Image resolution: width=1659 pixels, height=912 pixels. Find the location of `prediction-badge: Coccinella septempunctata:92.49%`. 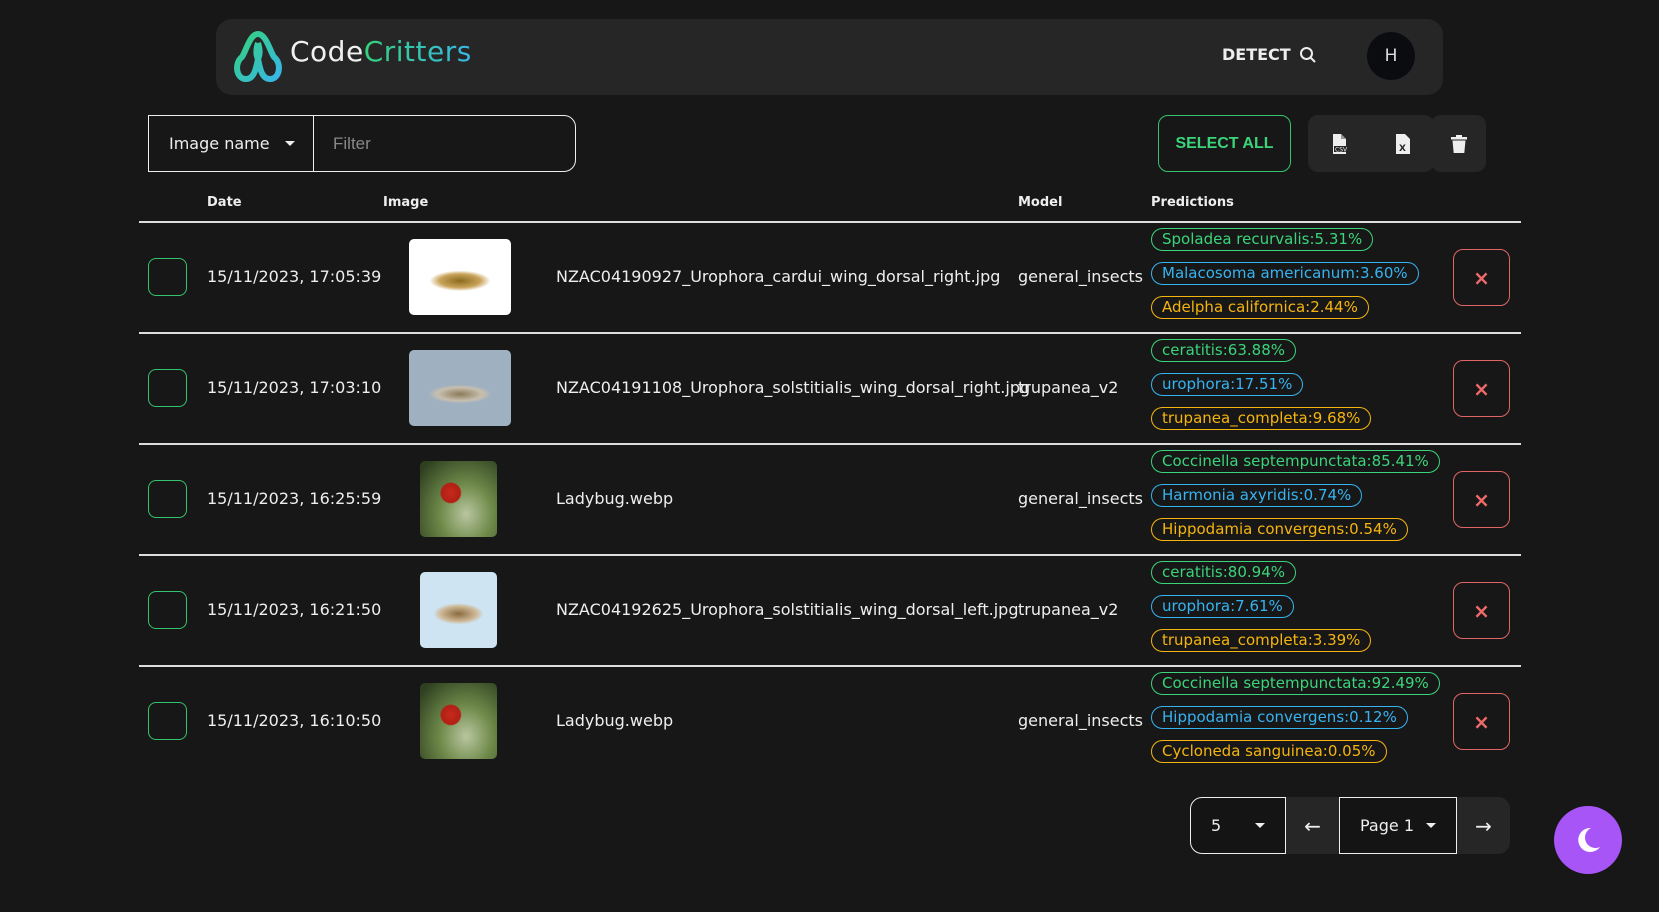

prediction-badge: Coccinella septempunctata:92.49% is located at coordinates (1295, 683).